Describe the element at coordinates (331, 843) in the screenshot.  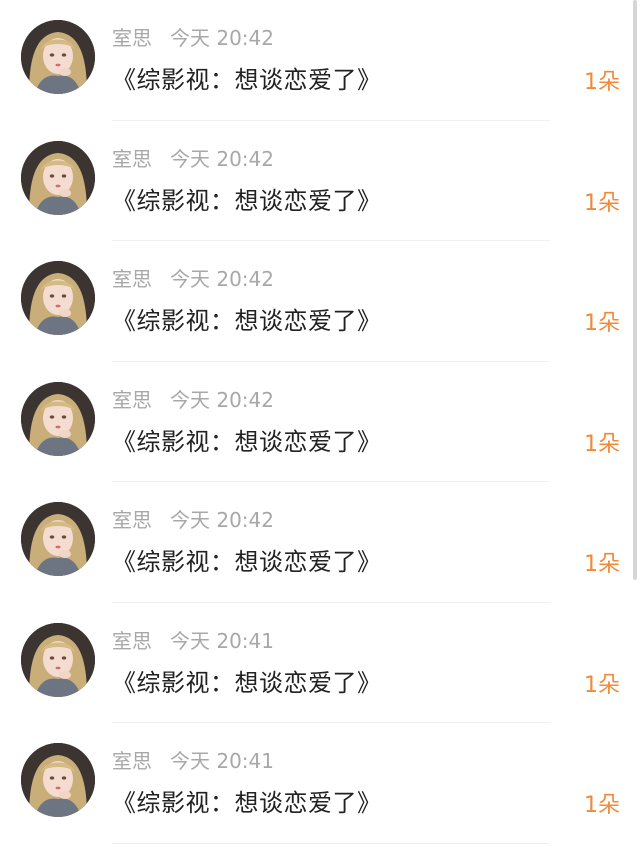
I see `divider` at that location.